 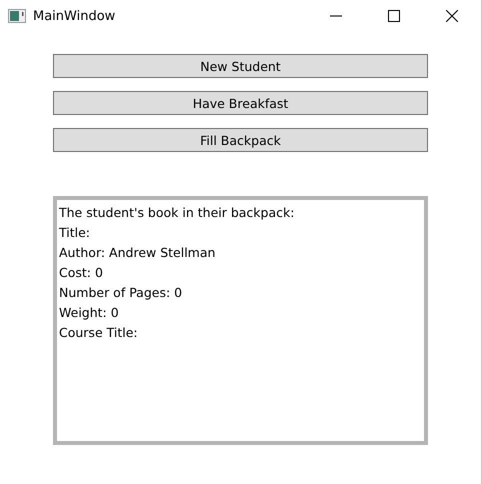 What do you see at coordinates (81, 273) in the screenshot?
I see `output-line: Cost: 0` at bounding box center [81, 273].